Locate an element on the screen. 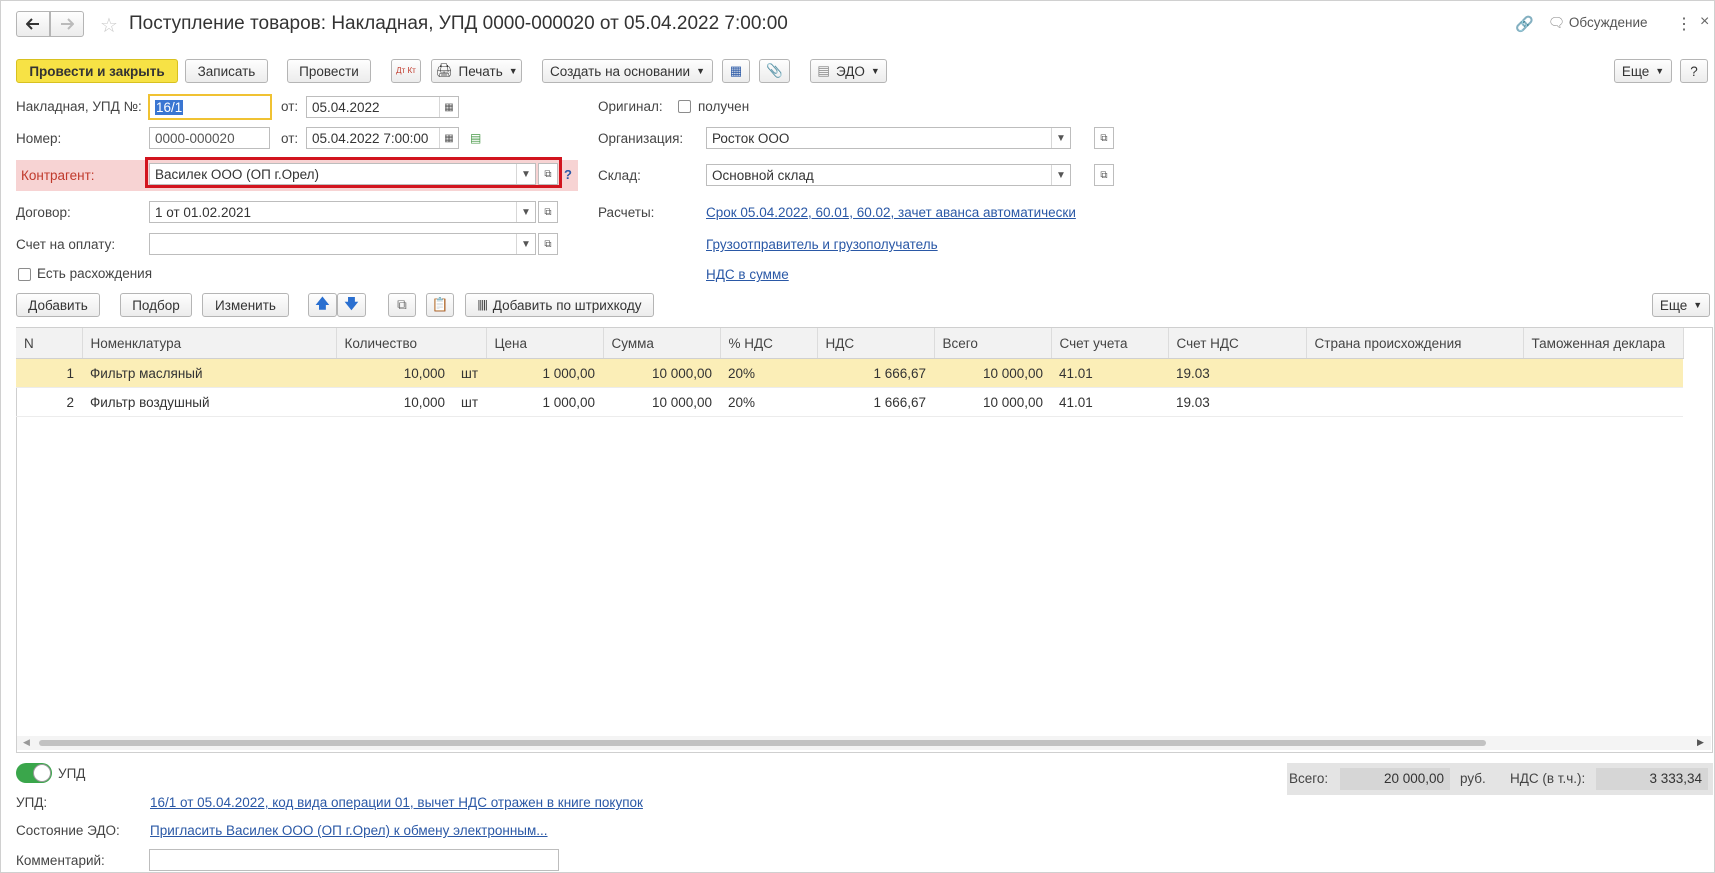 This screenshot has height=873, width=1715. set-number-icon: ▤ is located at coordinates (475, 138).